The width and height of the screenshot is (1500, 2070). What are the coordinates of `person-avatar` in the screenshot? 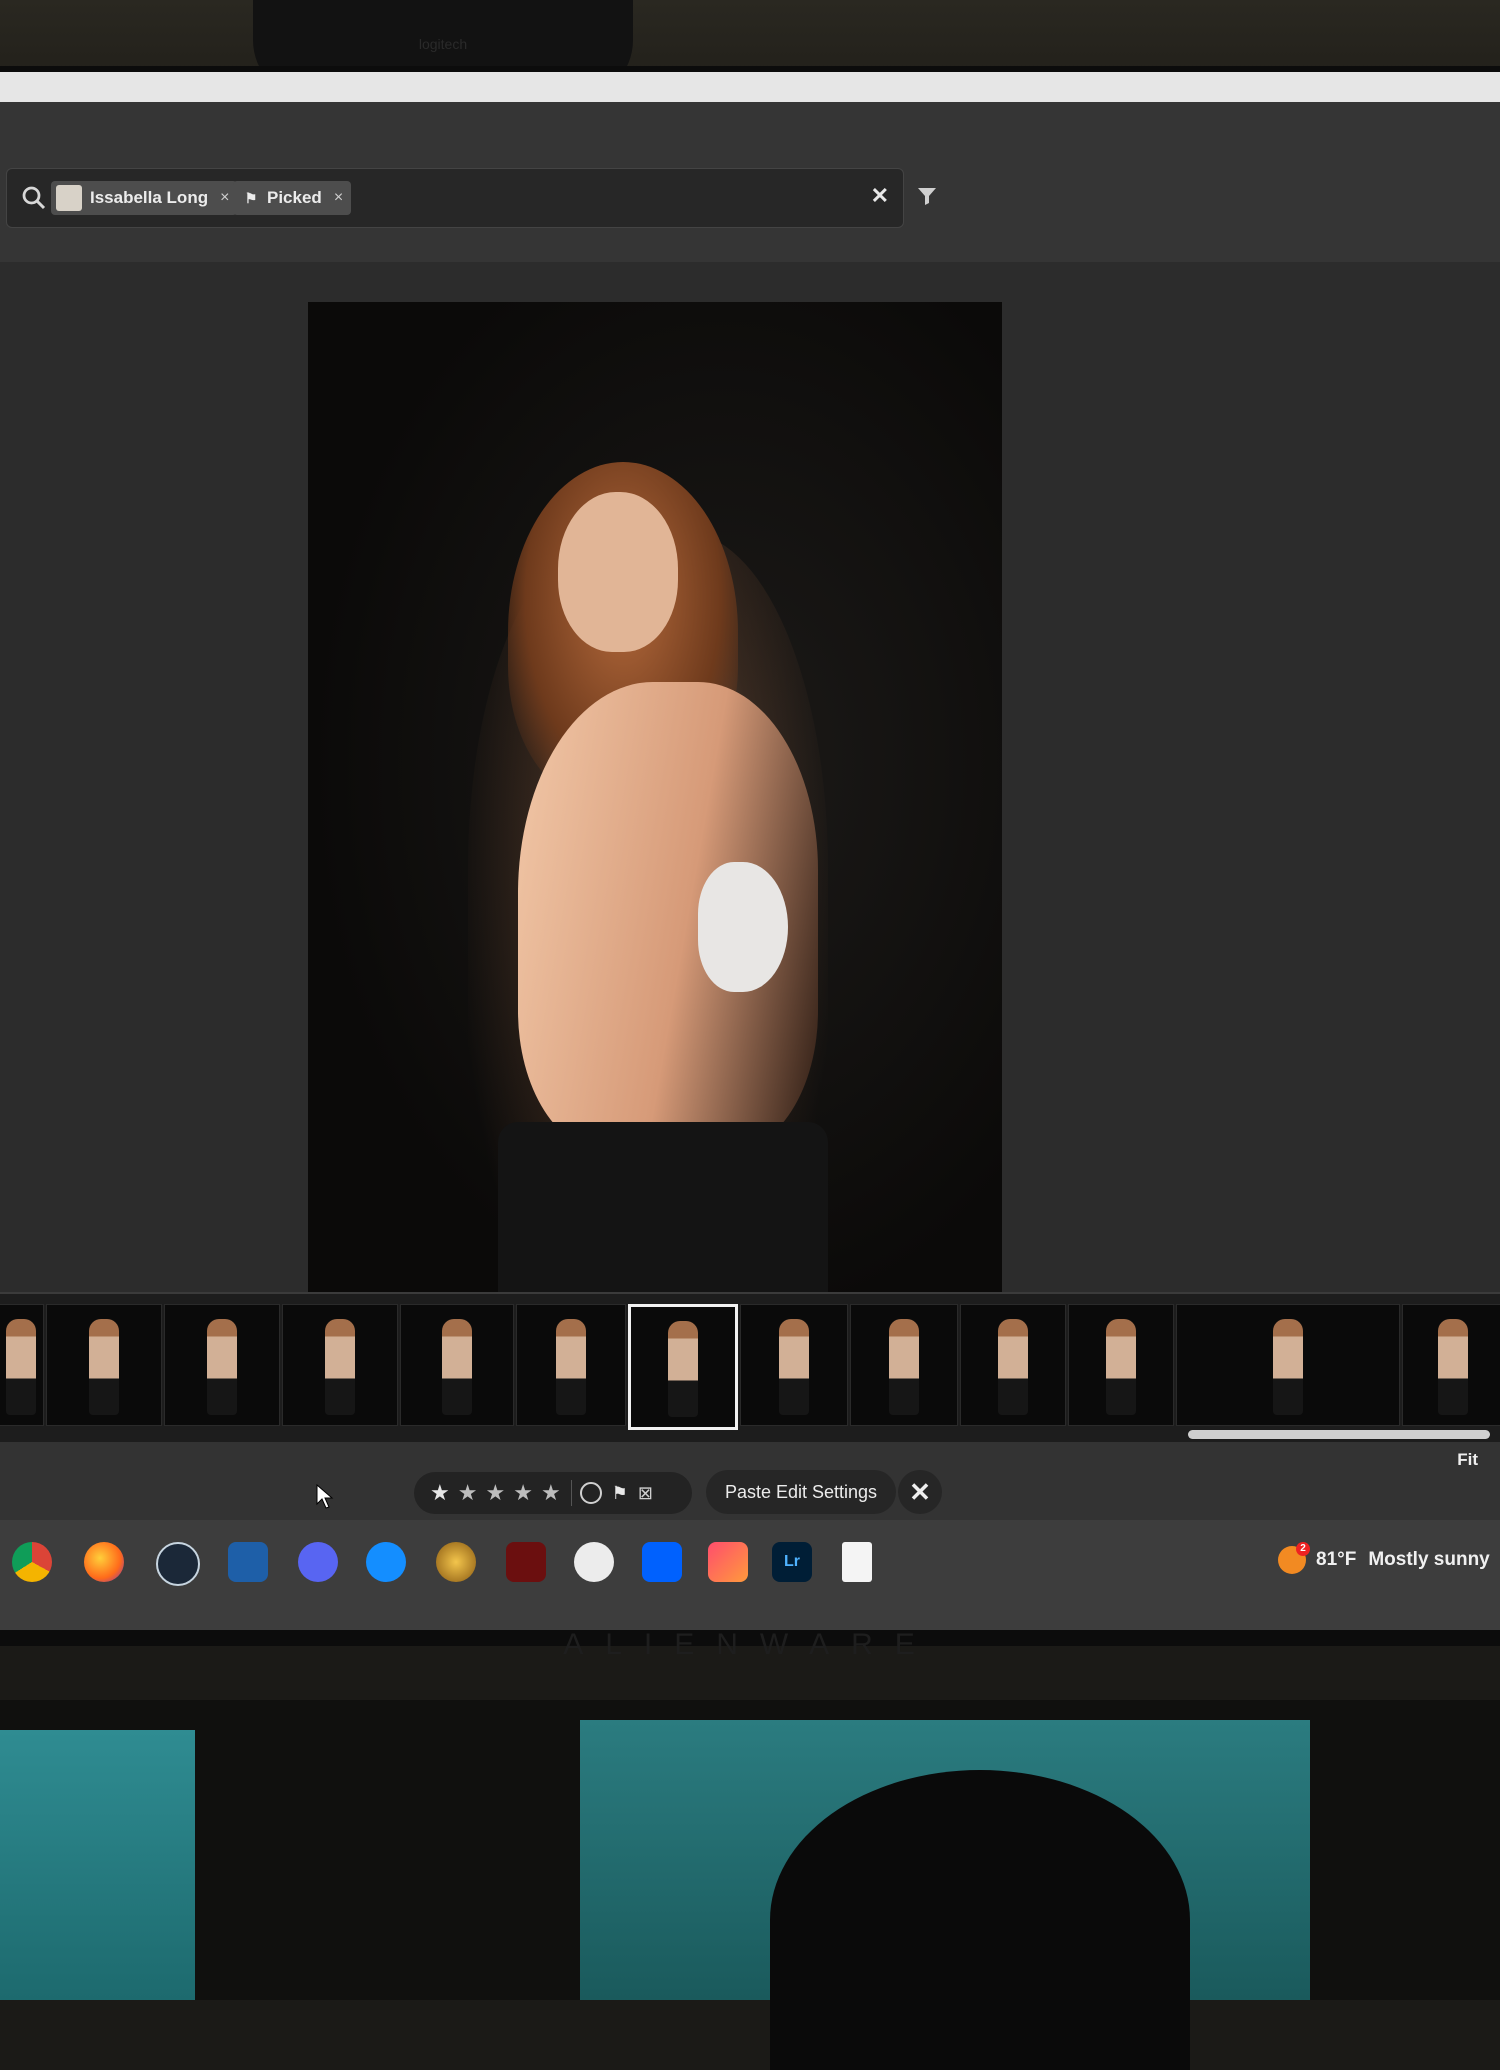 It's located at (69, 198).